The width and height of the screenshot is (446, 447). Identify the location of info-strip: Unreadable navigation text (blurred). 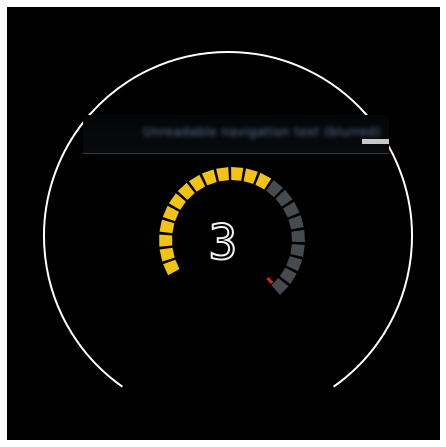
(236, 134).